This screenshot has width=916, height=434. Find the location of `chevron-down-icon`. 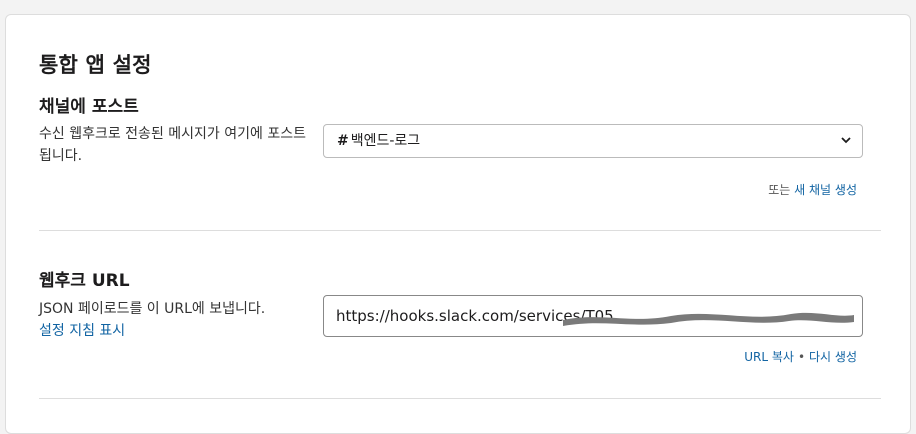

chevron-down-icon is located at coordinates (846, 147).